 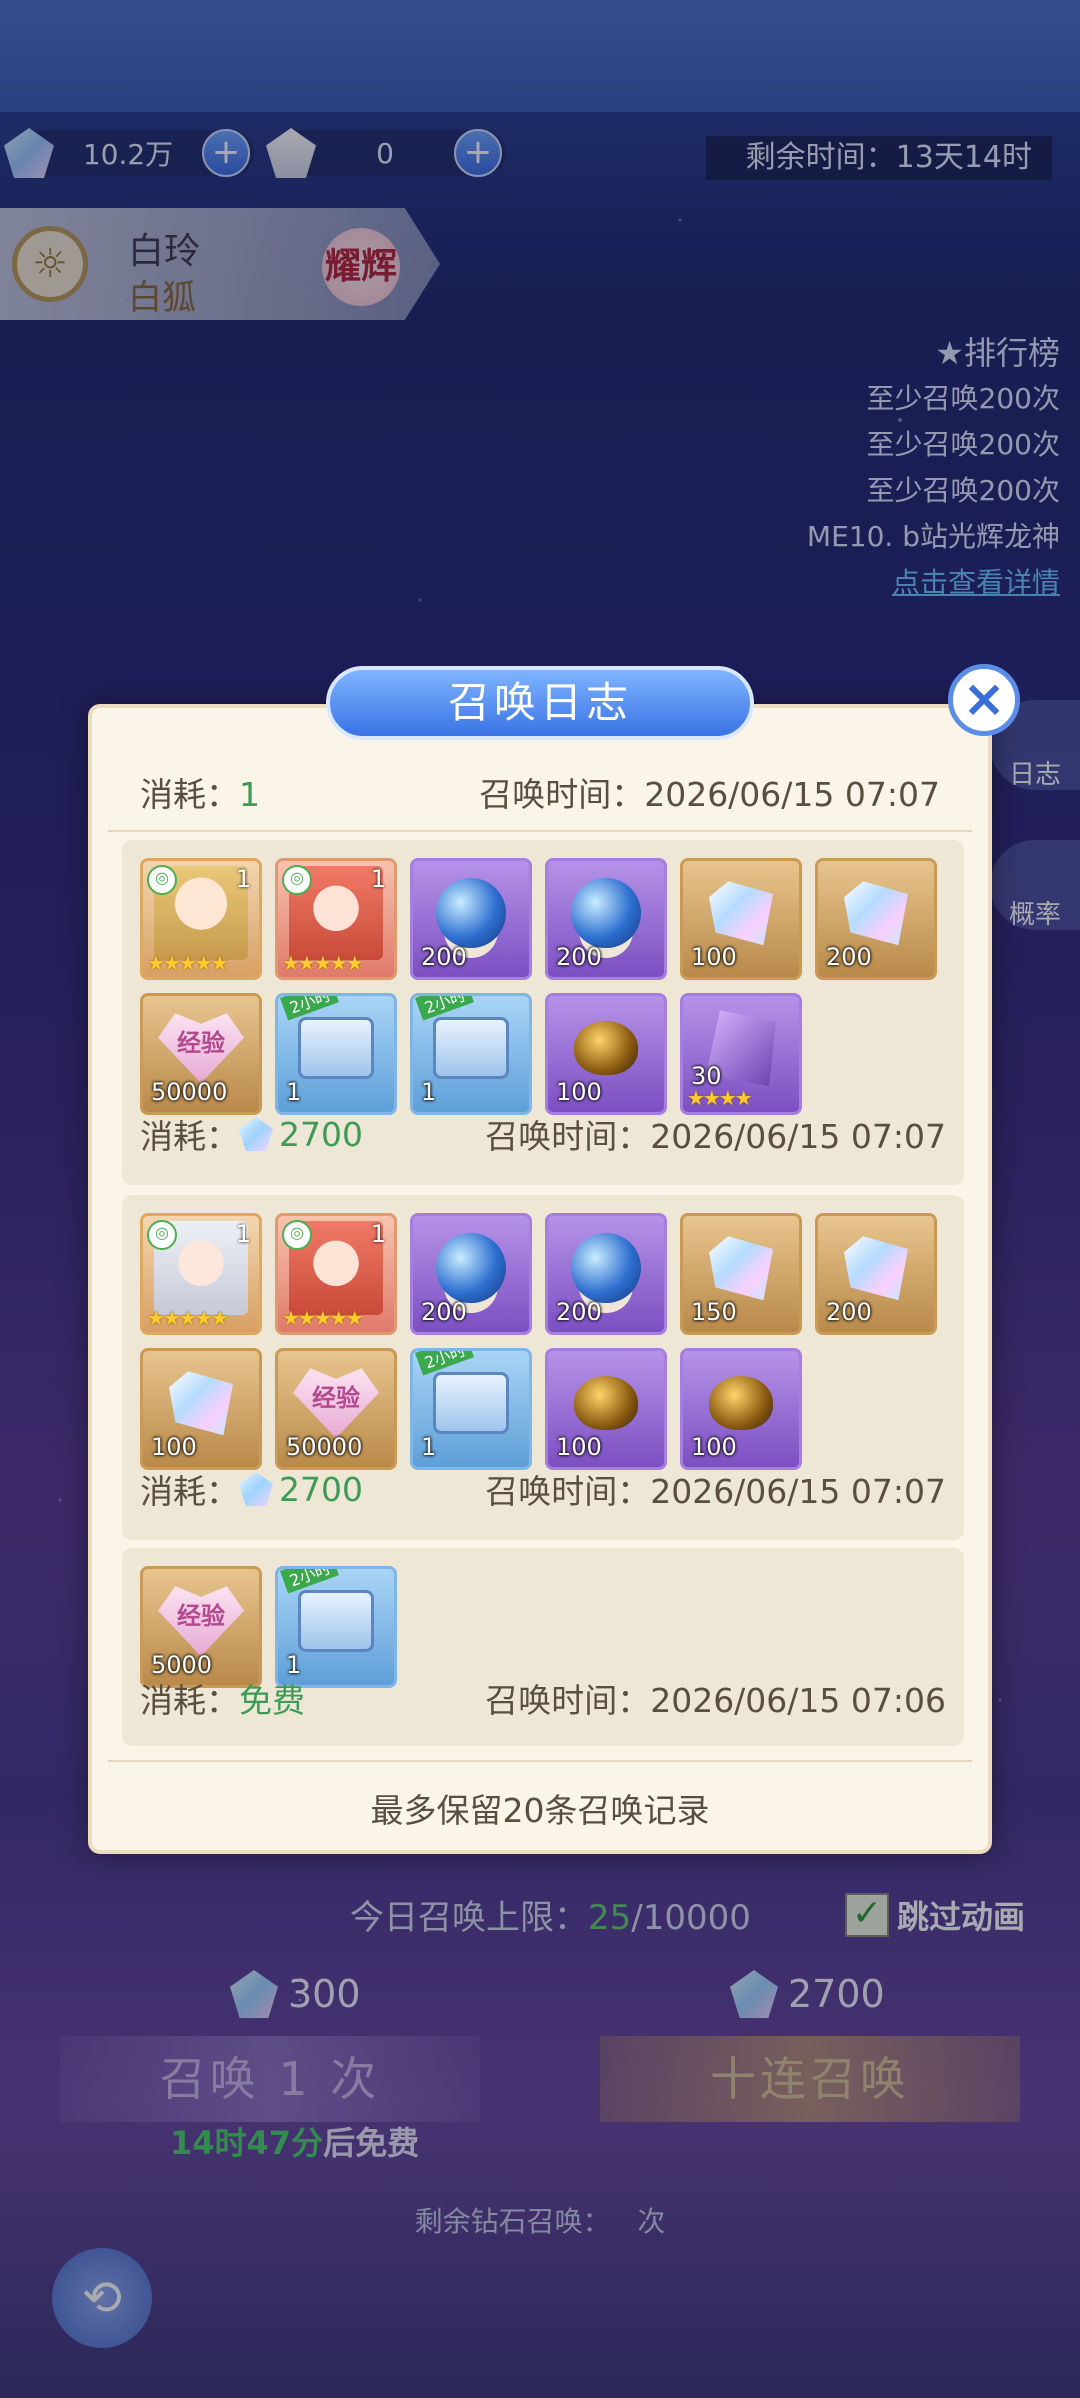 I want to click on record-cost: 消耗： 免费, so click(x=222, y=1698).